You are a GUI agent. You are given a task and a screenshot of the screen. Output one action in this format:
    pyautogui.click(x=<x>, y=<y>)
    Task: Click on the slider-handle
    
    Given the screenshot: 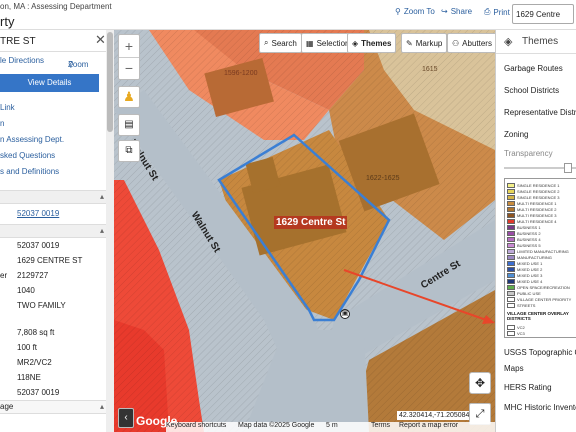 What is the action you would take?
    pyautogui.click(x=568, y=168)
    